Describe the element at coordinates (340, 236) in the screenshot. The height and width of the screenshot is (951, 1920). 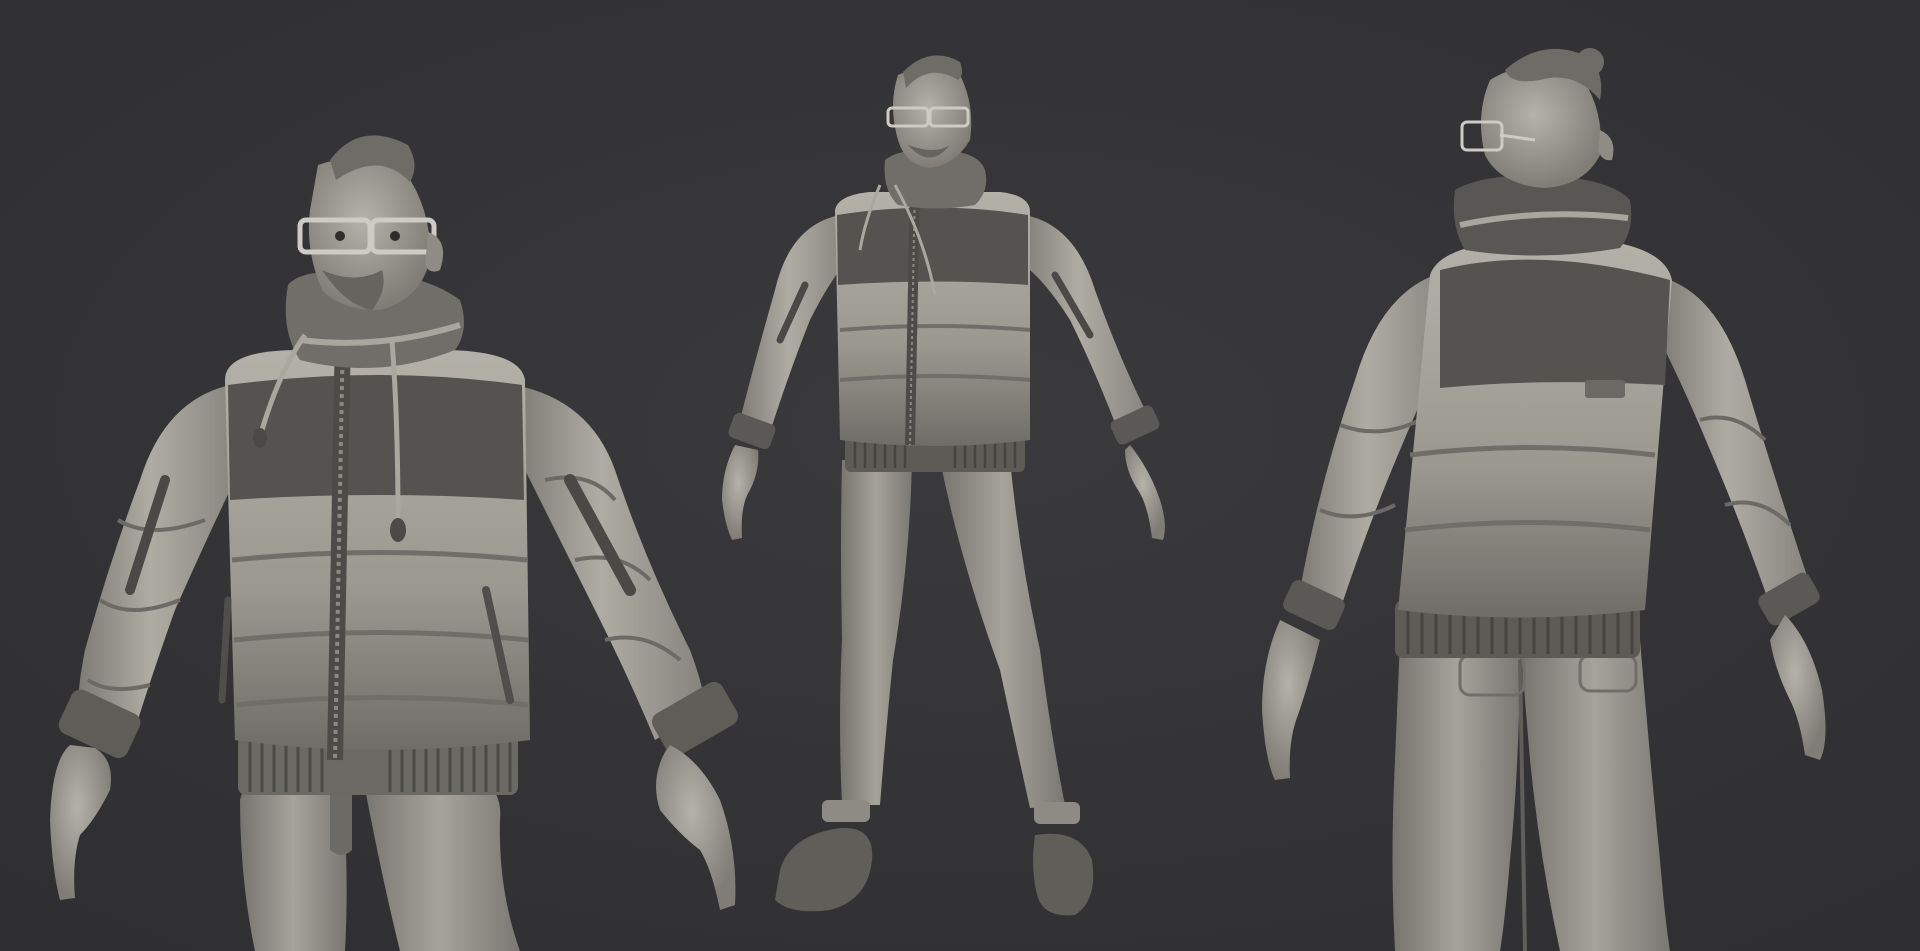
I see `eye-left` at that location.